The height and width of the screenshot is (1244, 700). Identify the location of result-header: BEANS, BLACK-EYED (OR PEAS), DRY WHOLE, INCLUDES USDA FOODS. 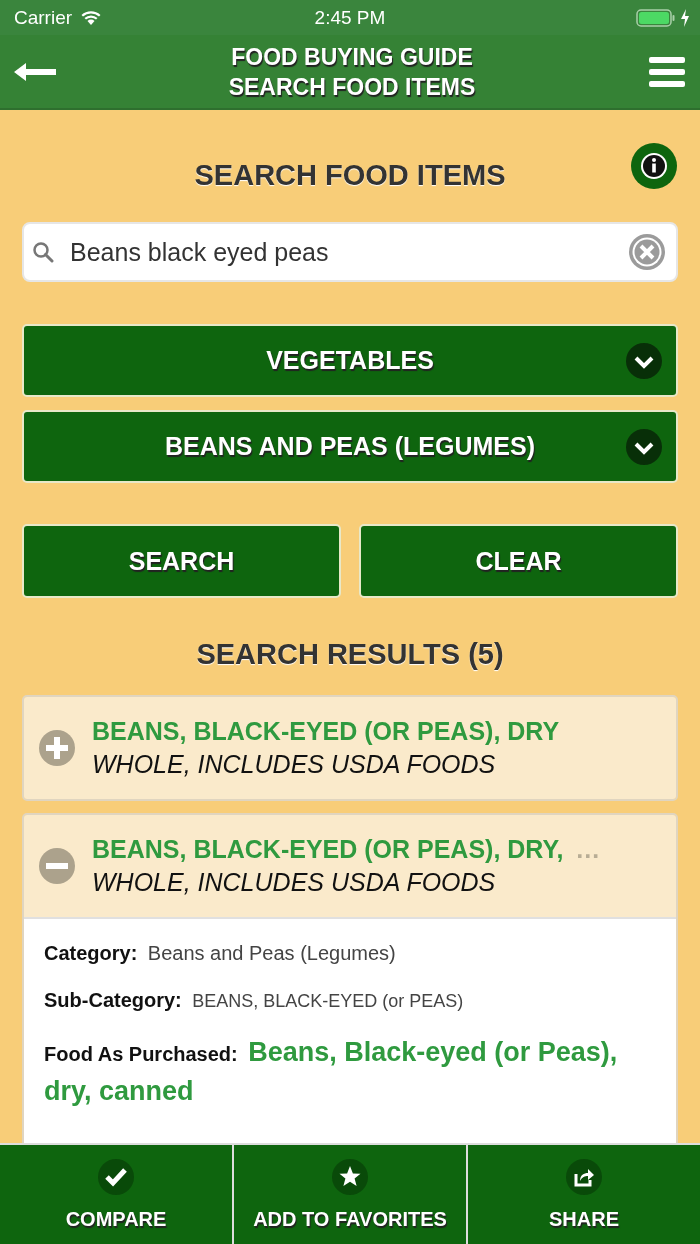
(350, 748).